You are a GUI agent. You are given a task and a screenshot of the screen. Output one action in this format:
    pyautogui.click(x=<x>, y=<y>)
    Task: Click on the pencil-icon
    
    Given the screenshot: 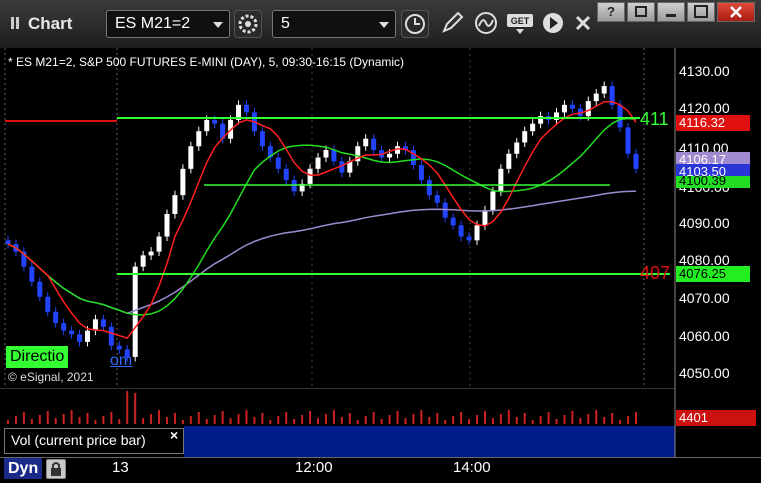 What is the action you would take?
    pyautogui.click(x=453, y=22)
    